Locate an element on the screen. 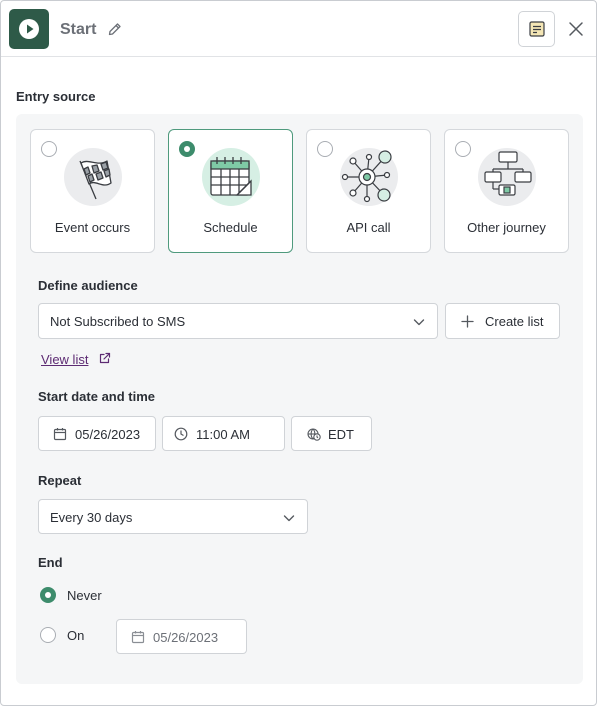 The height and width of the screenshot is (706, 597). end-date-field: 05/26/2023 is located at coordinates (181, 636).